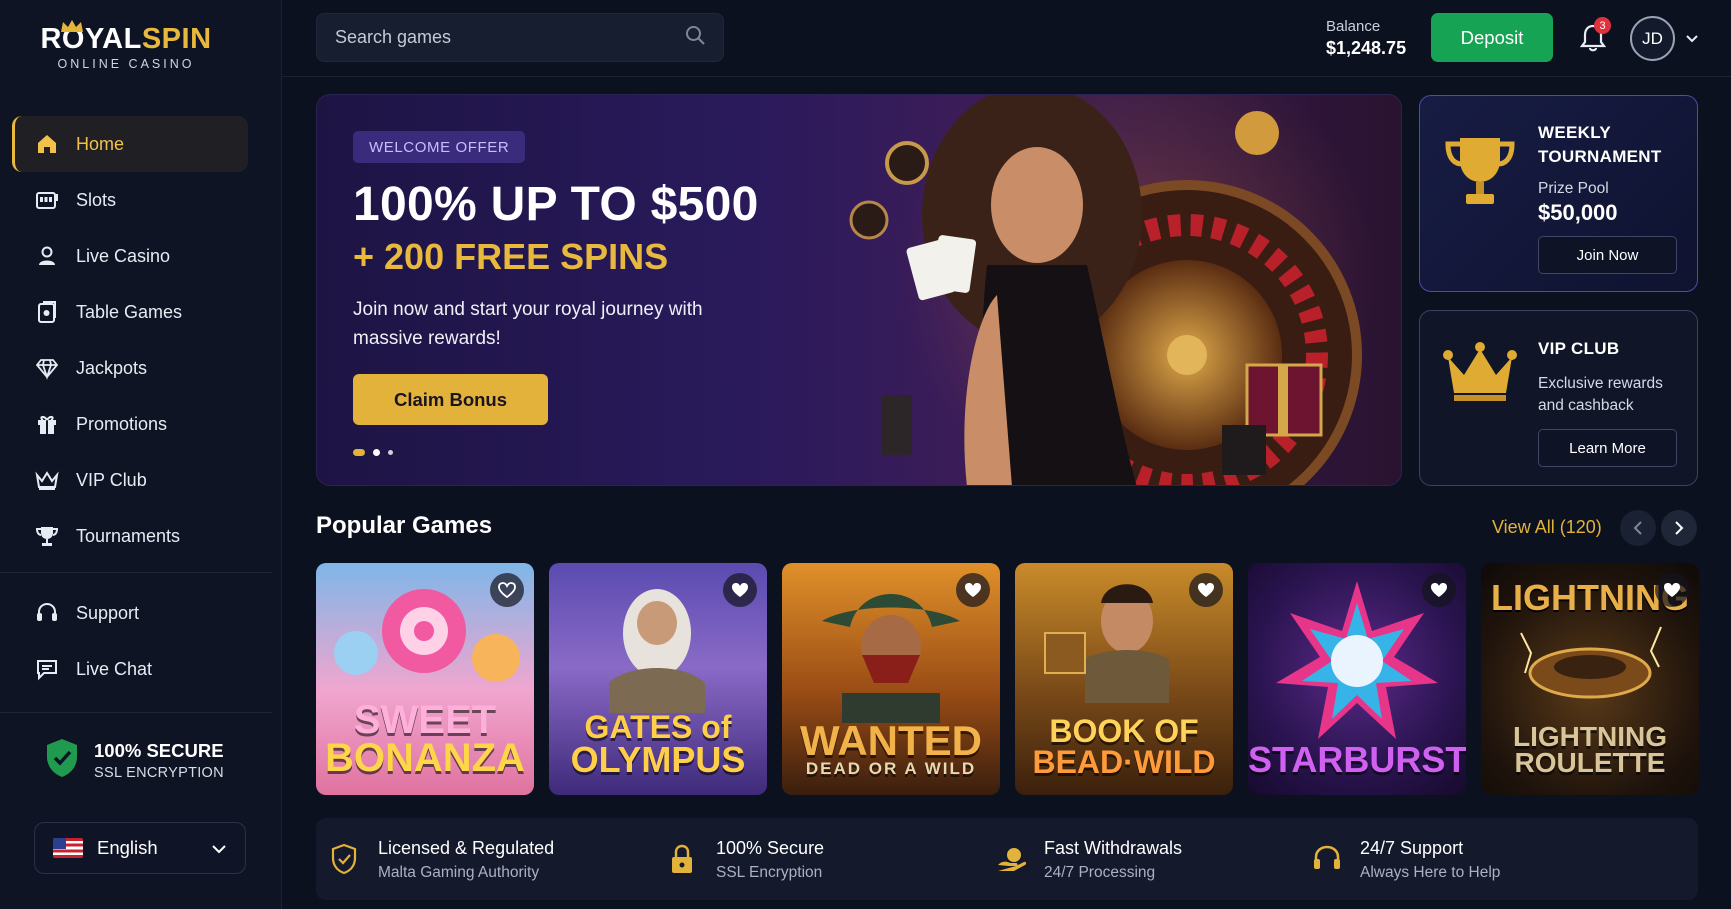 The image size is (1731, 909). Describe the element at coordinates (695, 37) in the screenshot. I see `search-icon` at that location.